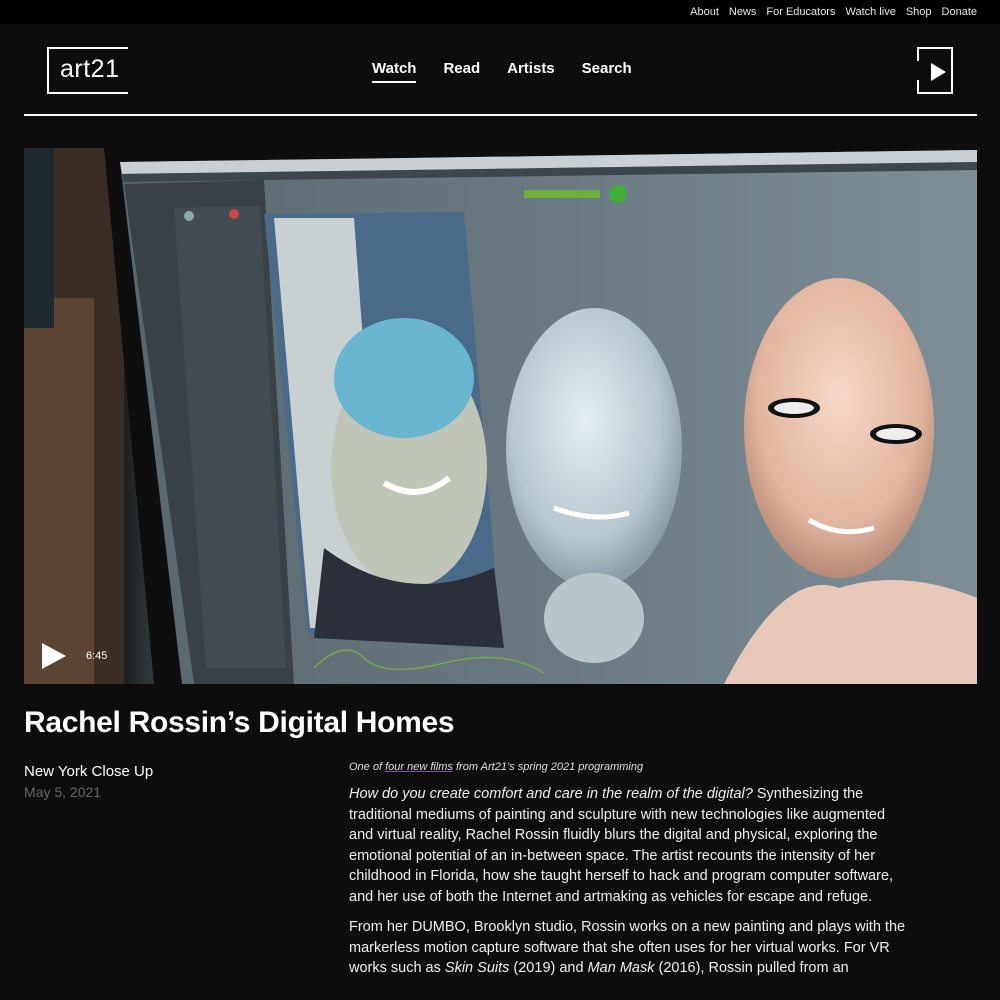 The height and width of the screenshot is (1000, 1000). I want to click on nav-search: Search, so click(607, 71).